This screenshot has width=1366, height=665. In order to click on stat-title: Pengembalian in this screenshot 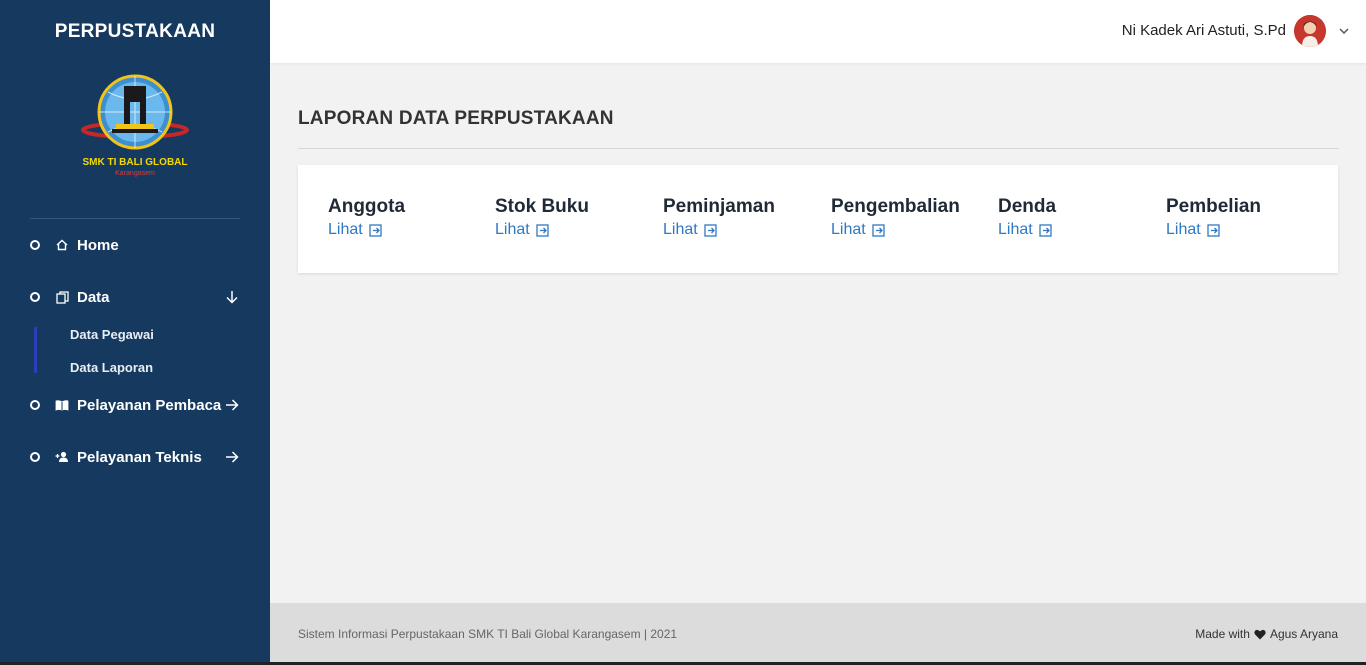, I will do `click(895, 206)`.